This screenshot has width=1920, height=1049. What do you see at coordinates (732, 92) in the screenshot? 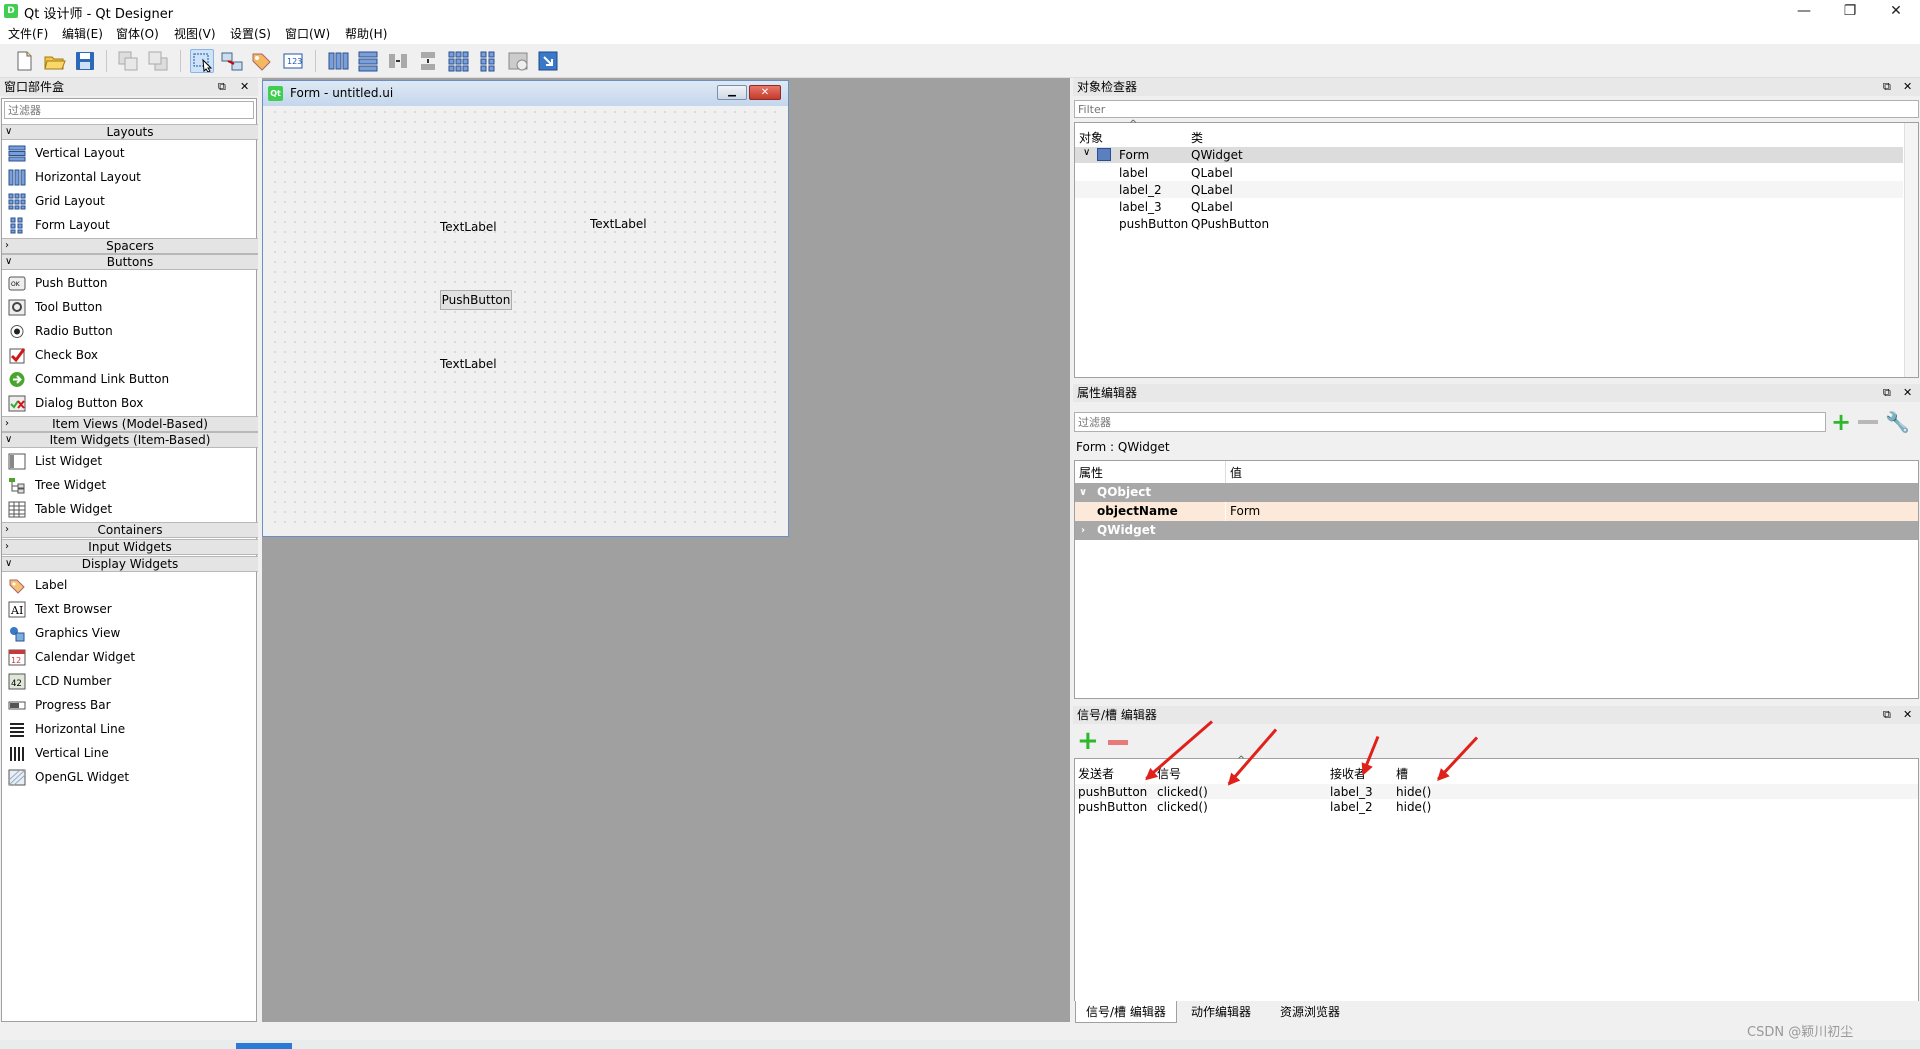
I see `form-minimize-button: ▁` at bounding box center [732, 92].